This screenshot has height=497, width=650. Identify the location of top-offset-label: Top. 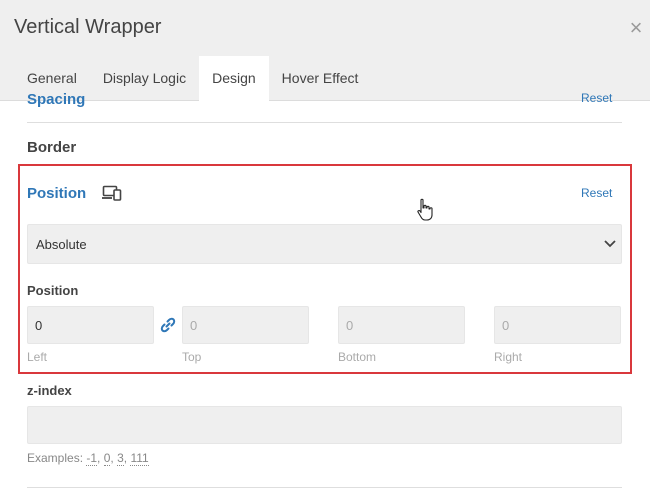
(192, 357).